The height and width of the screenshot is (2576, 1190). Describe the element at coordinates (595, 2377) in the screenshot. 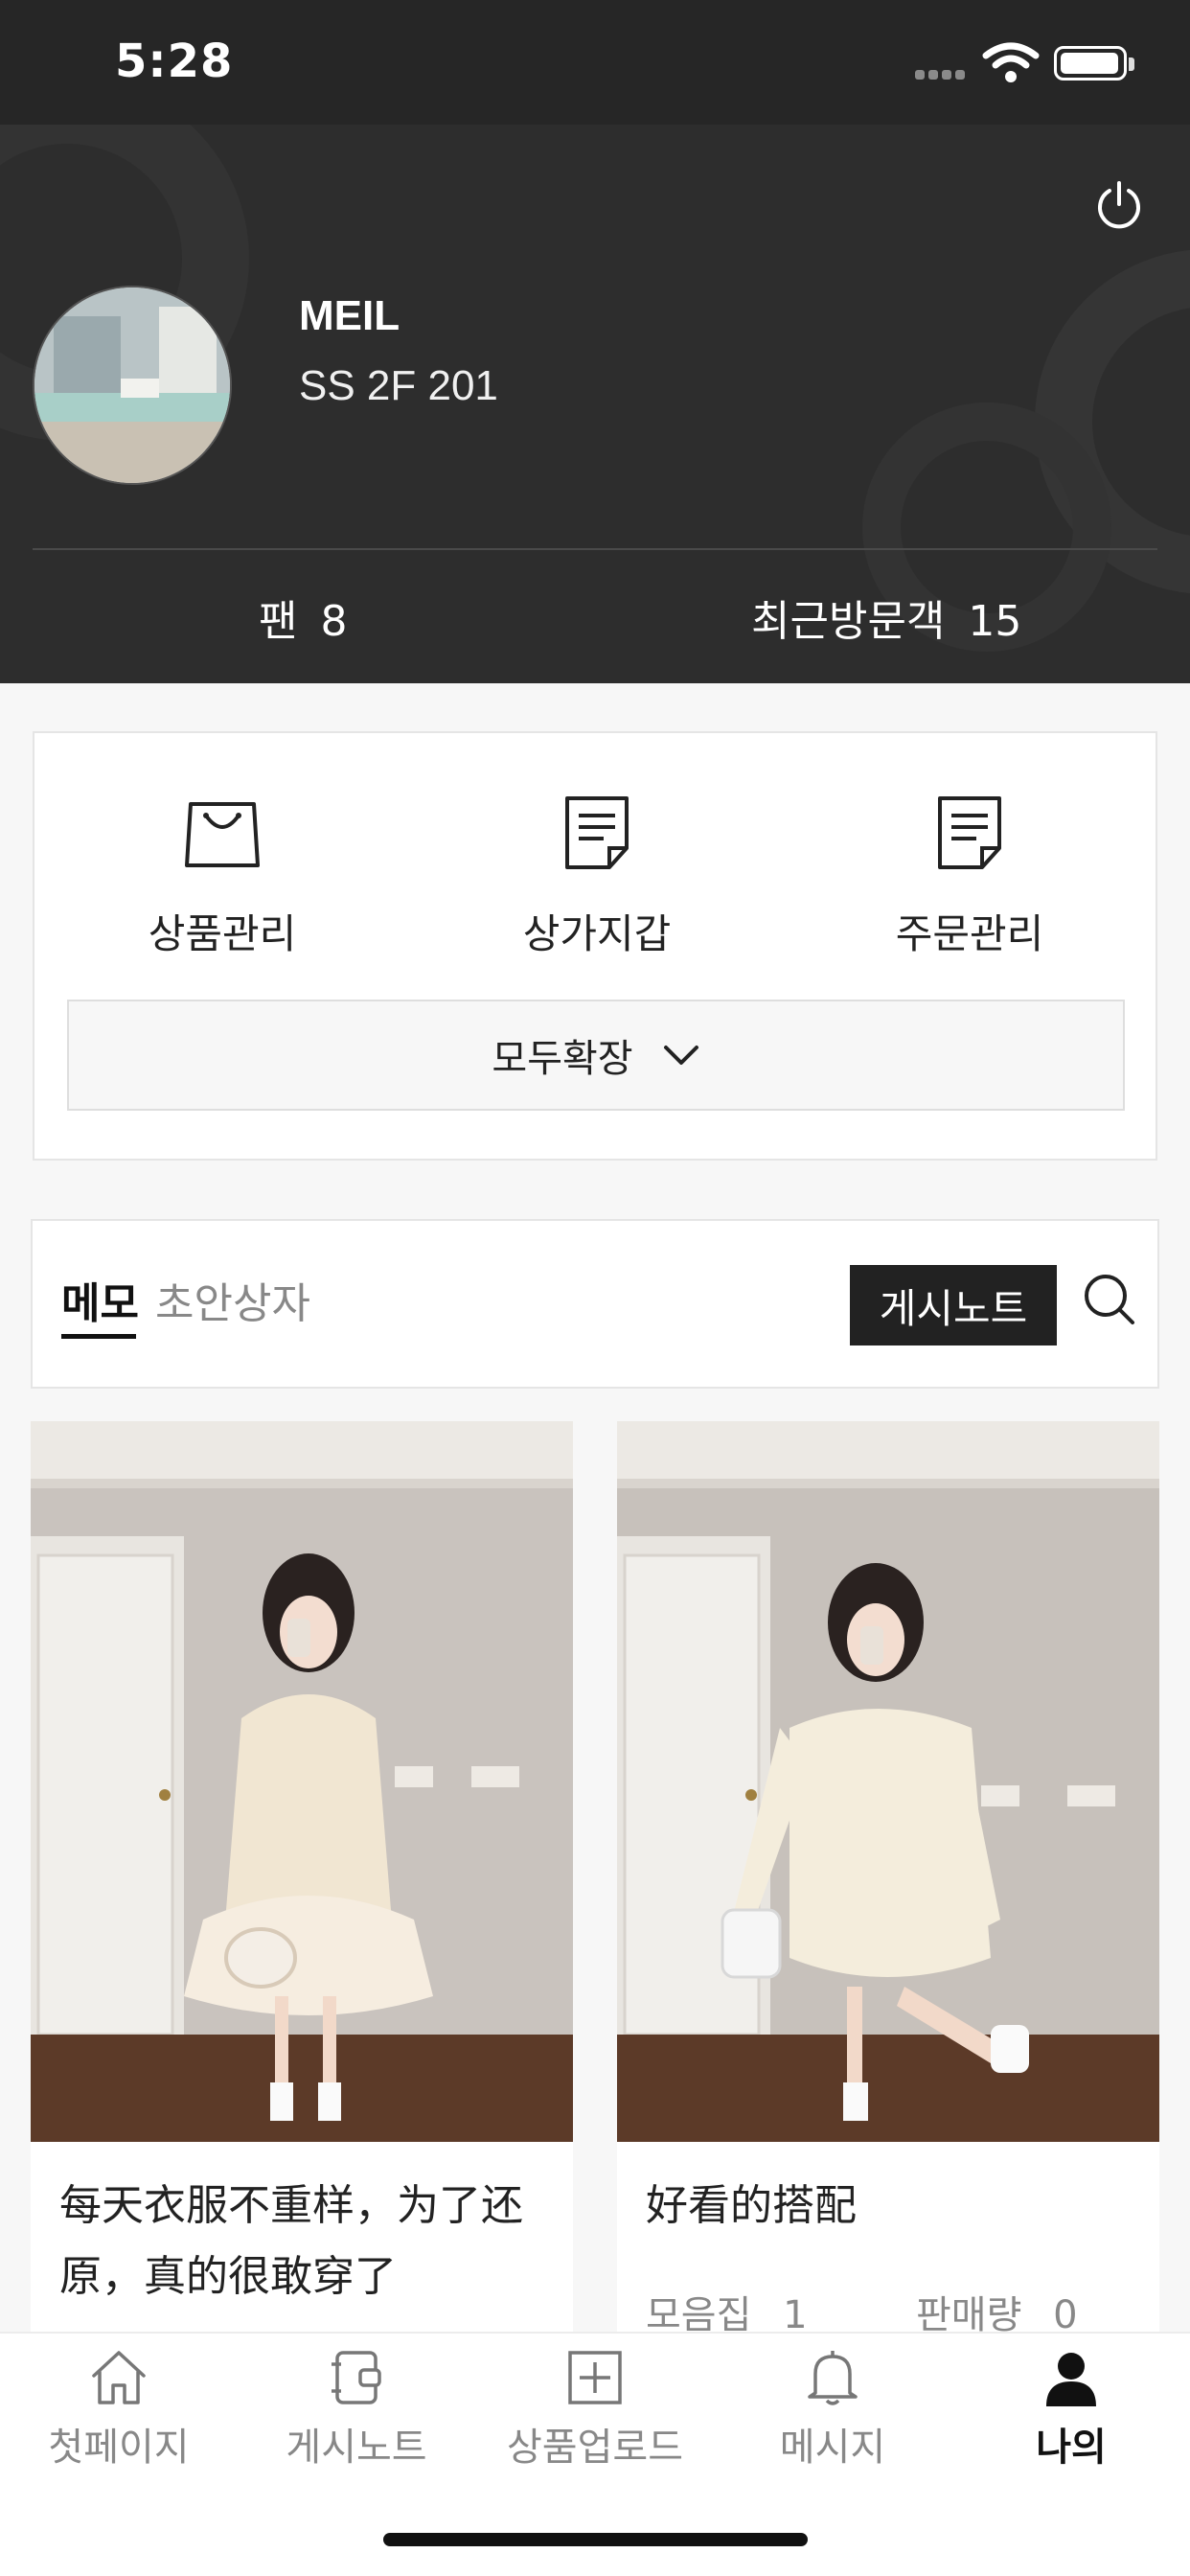

I see `plus-square-icon` at that location.